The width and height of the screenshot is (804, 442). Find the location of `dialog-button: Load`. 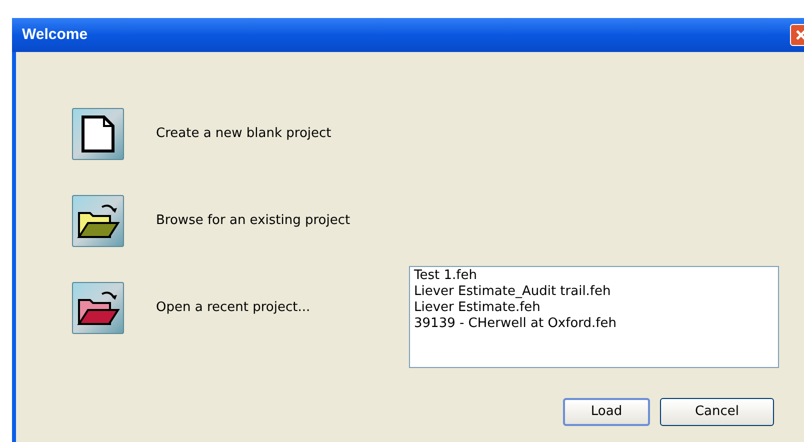

dialog-button: Load is located at coordinates (606, 412).